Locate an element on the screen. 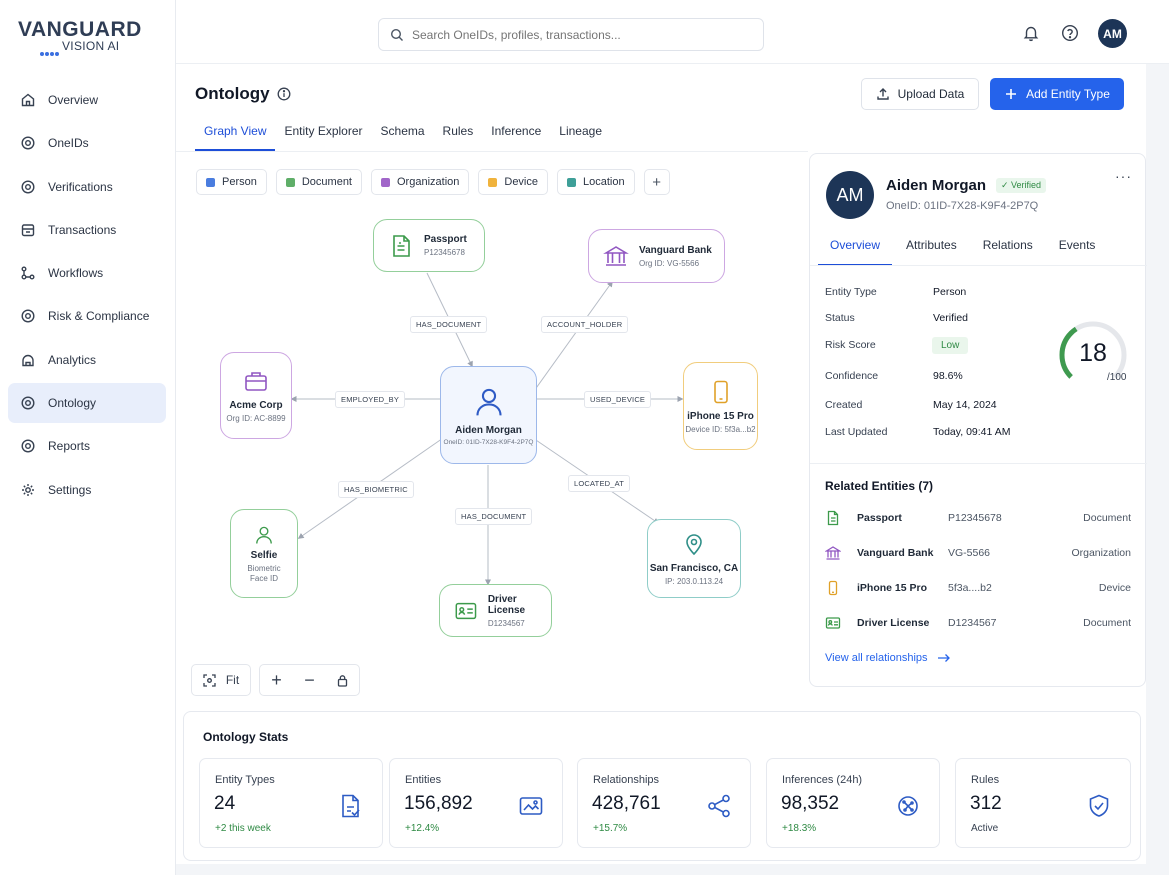 This screenshot has height=875, width=1169. sidebar-item-ontology: Ontology is located at coordinates (87, 403).